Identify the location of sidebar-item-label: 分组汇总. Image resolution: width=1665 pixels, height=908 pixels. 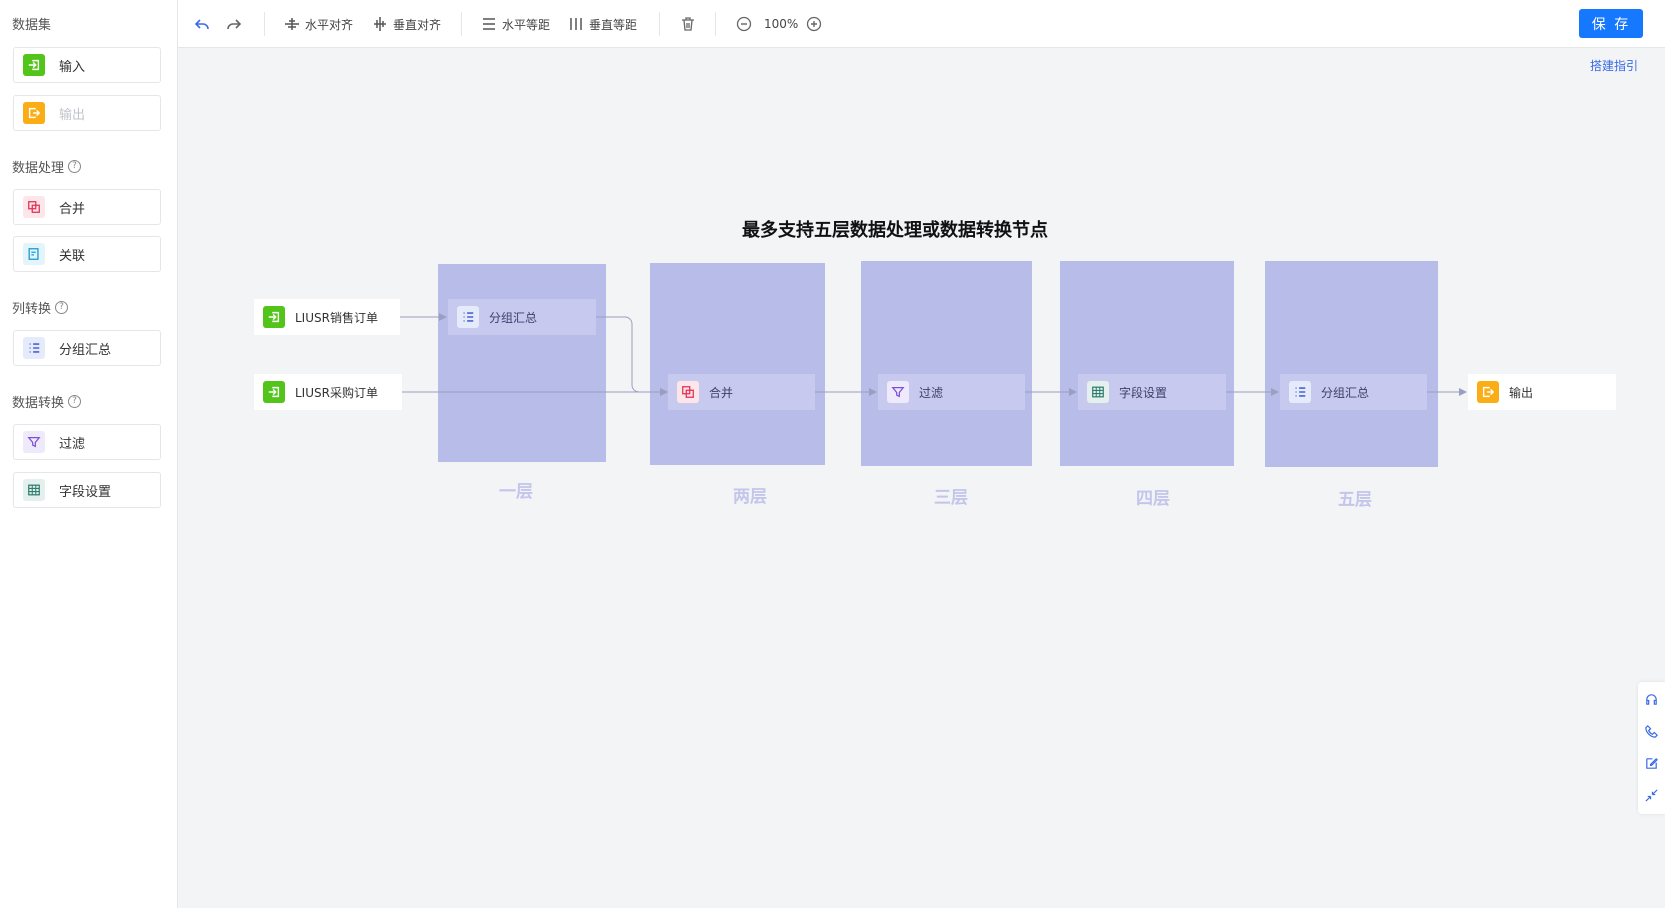
(85, 350).